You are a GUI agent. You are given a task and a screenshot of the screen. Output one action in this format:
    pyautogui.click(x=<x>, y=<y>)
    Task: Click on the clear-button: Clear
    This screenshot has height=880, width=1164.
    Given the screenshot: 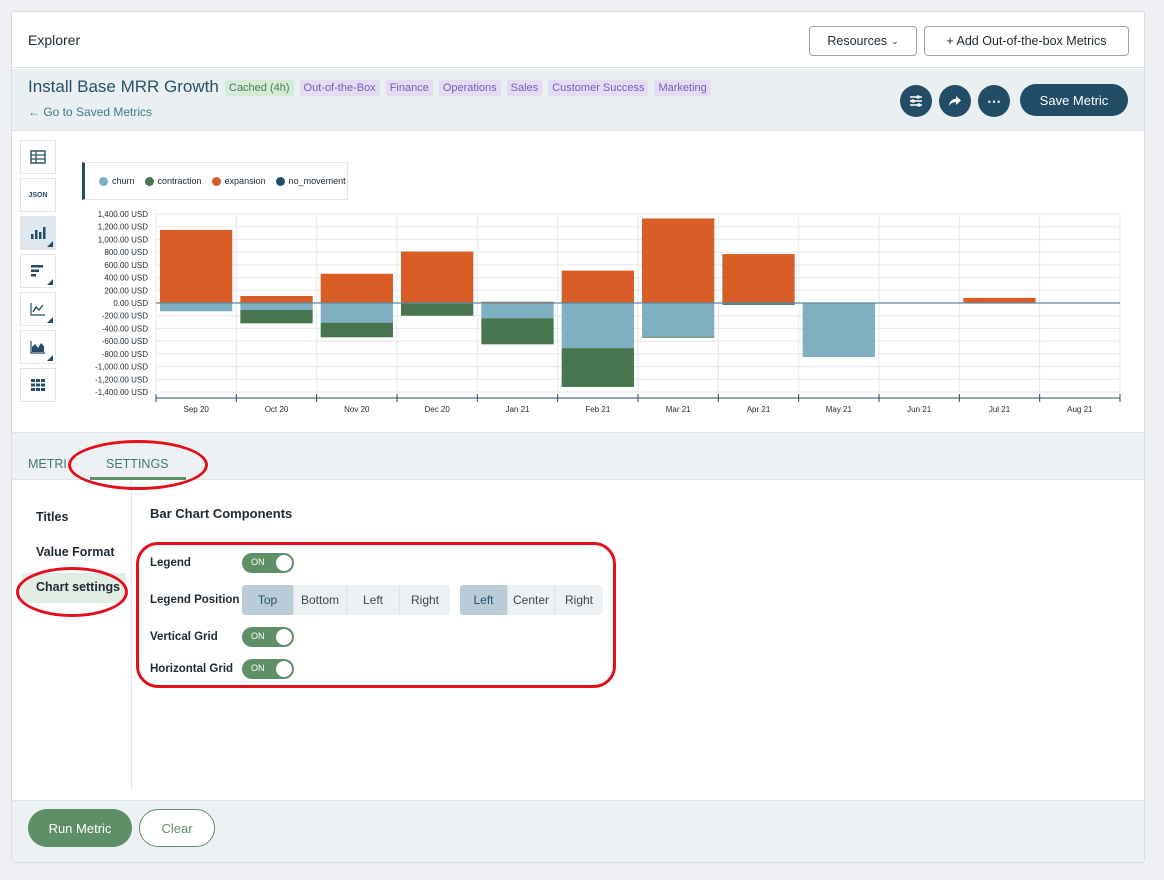 What is the action you would take?
    pyautogui.click(x=177, y=828)
    